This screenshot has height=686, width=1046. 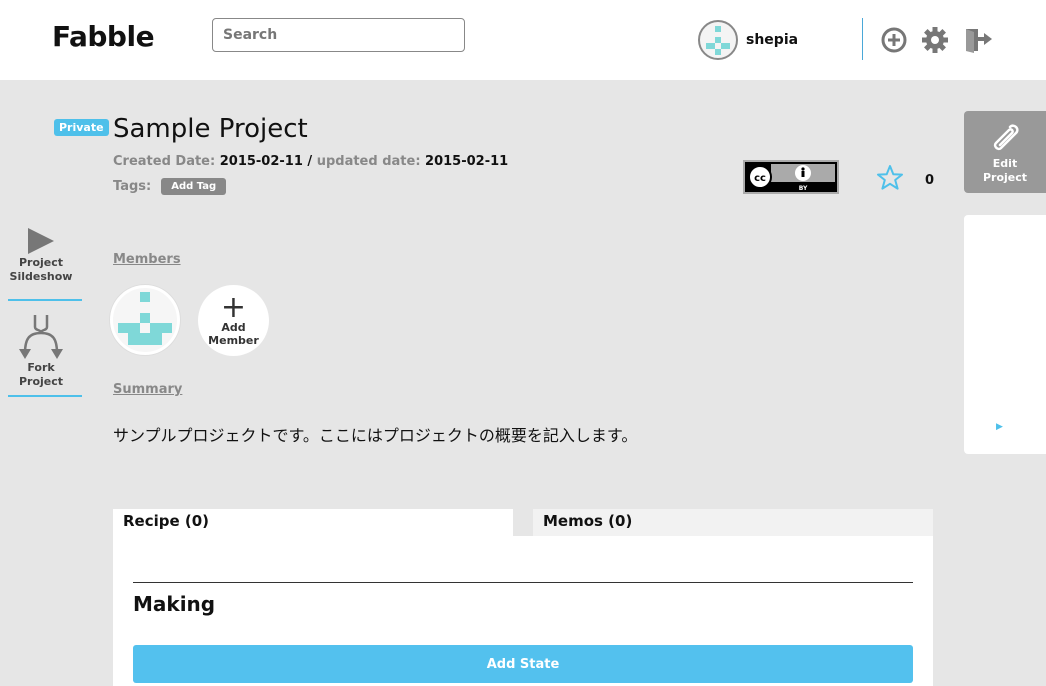 I want to click on slideshow-label-line1: Project, so click(x=41, y=262).